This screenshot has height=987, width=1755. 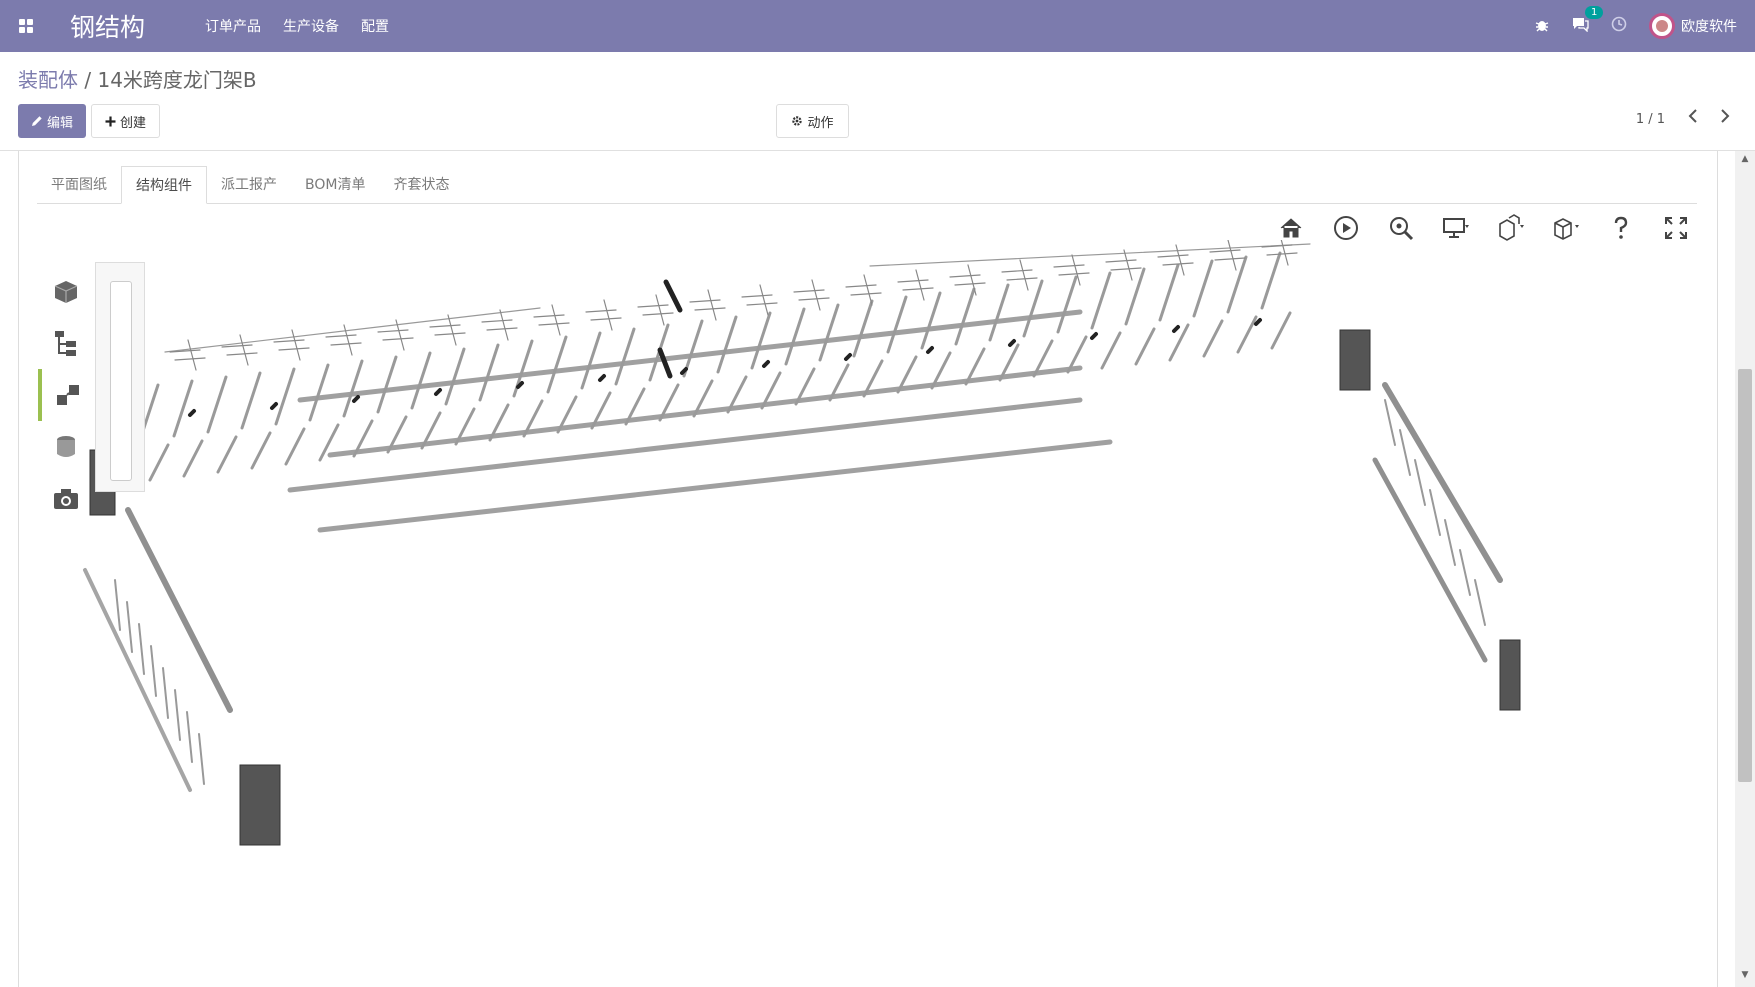 What do you see at coordinates (52, 121) in the screenshot?
I see `edit-button: 编辑` at bounding box center [52, 121].